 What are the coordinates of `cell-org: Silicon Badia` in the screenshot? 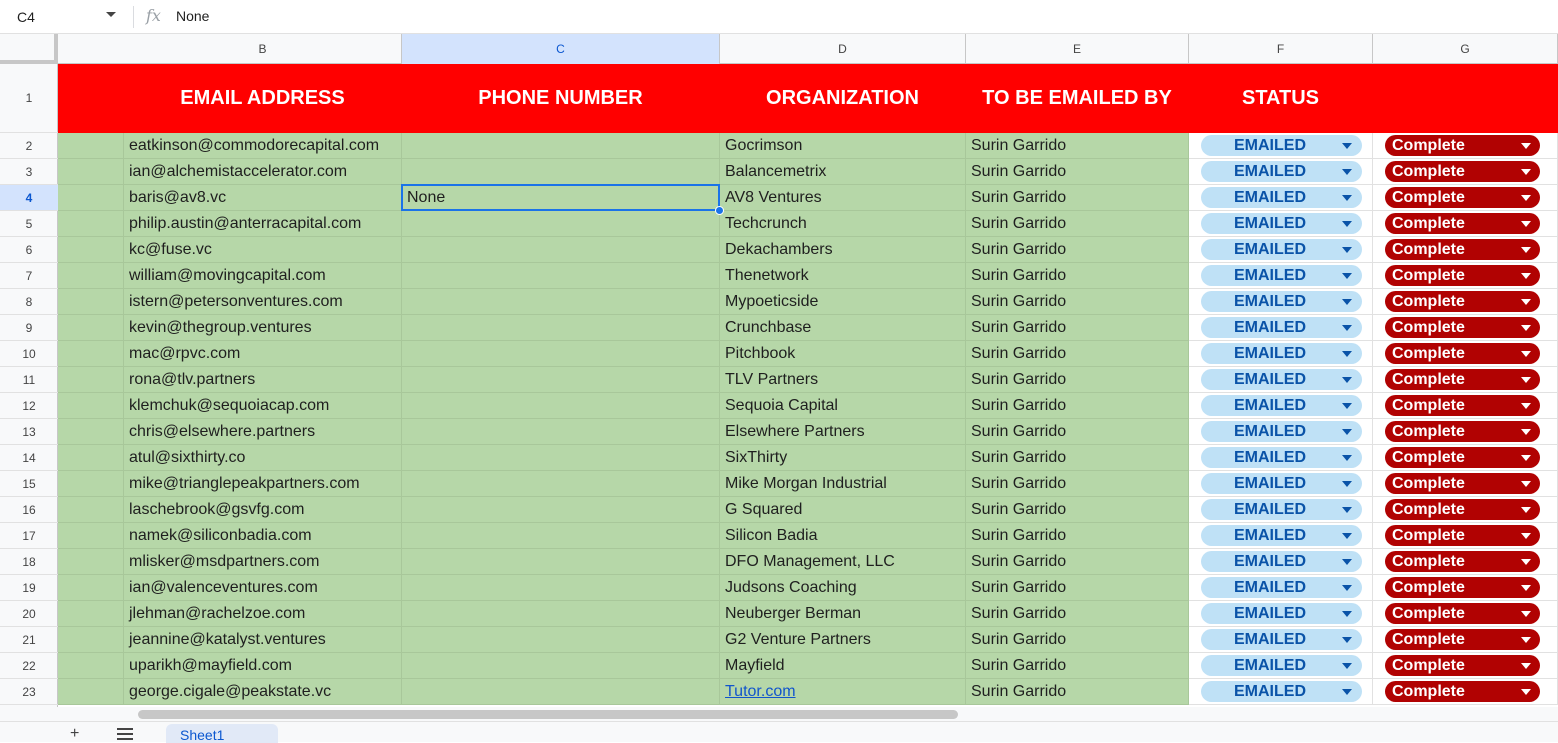 It's located at (843, 536).